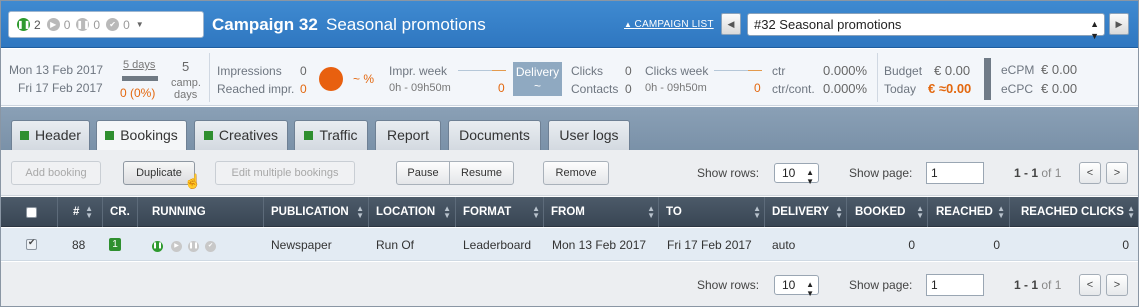 This screenshot has width=1139, height=307. What do you see at coordinates (315, 212) in the screenshot?
I see `column-header-publication: PUBLICATION ▲ ▼` at bounding box center [315, 212].